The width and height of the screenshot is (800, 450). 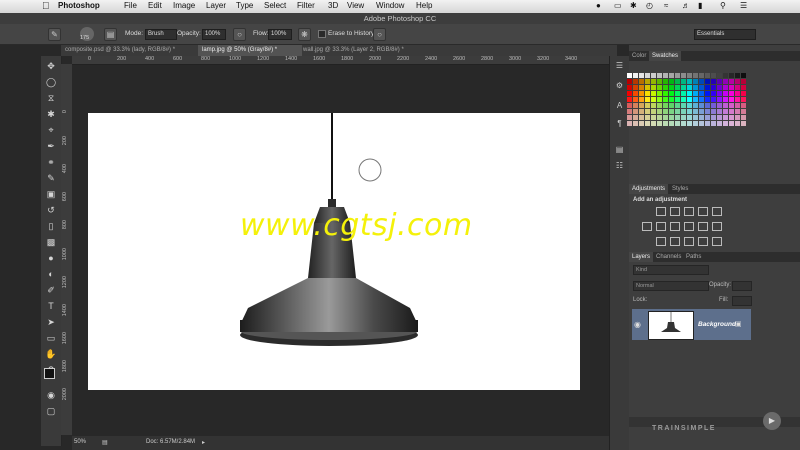 What do you see at coordinates (641, 257) in the screenshot?
I see `tab-layers: Layers` at bounding box center [641, 257].